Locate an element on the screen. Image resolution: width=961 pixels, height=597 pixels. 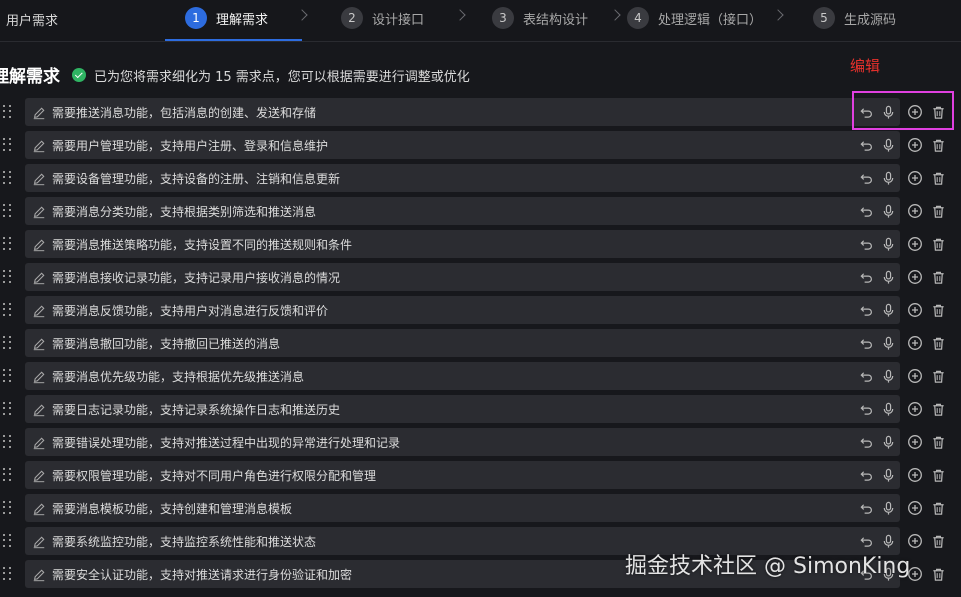
requirement-text: 需要用户管理功能，支持用户注册、登录和信息维护 is located at coordinates (190, 145).